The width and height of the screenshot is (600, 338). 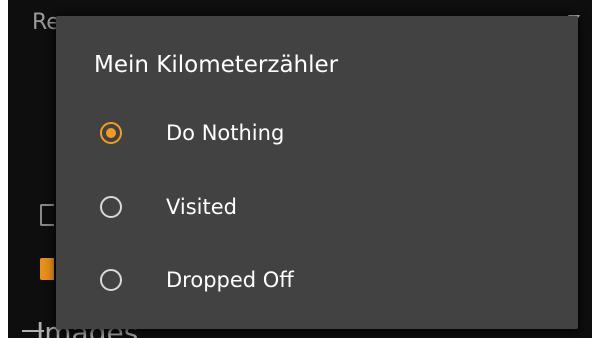 I want to click on option-visited: Visited, so click(x=320, y=207).